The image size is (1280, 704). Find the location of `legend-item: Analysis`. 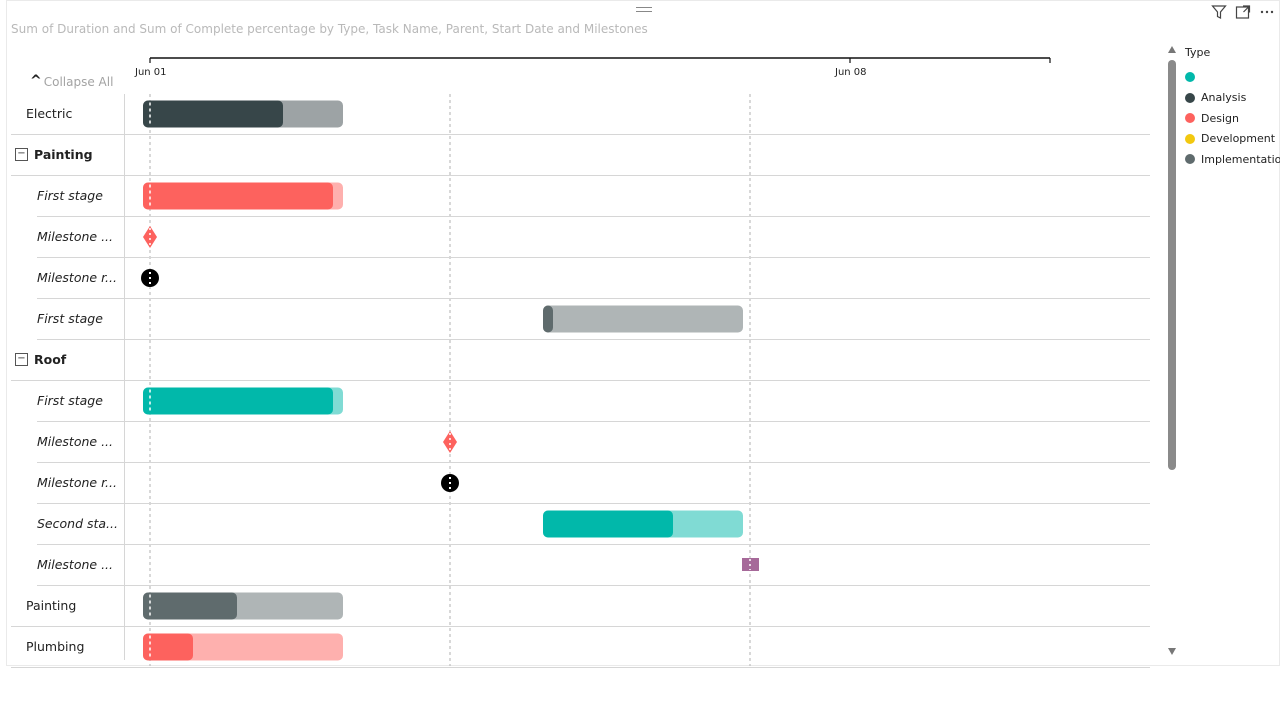

legend-item: Analysis is located at coordinates (1232, 98).